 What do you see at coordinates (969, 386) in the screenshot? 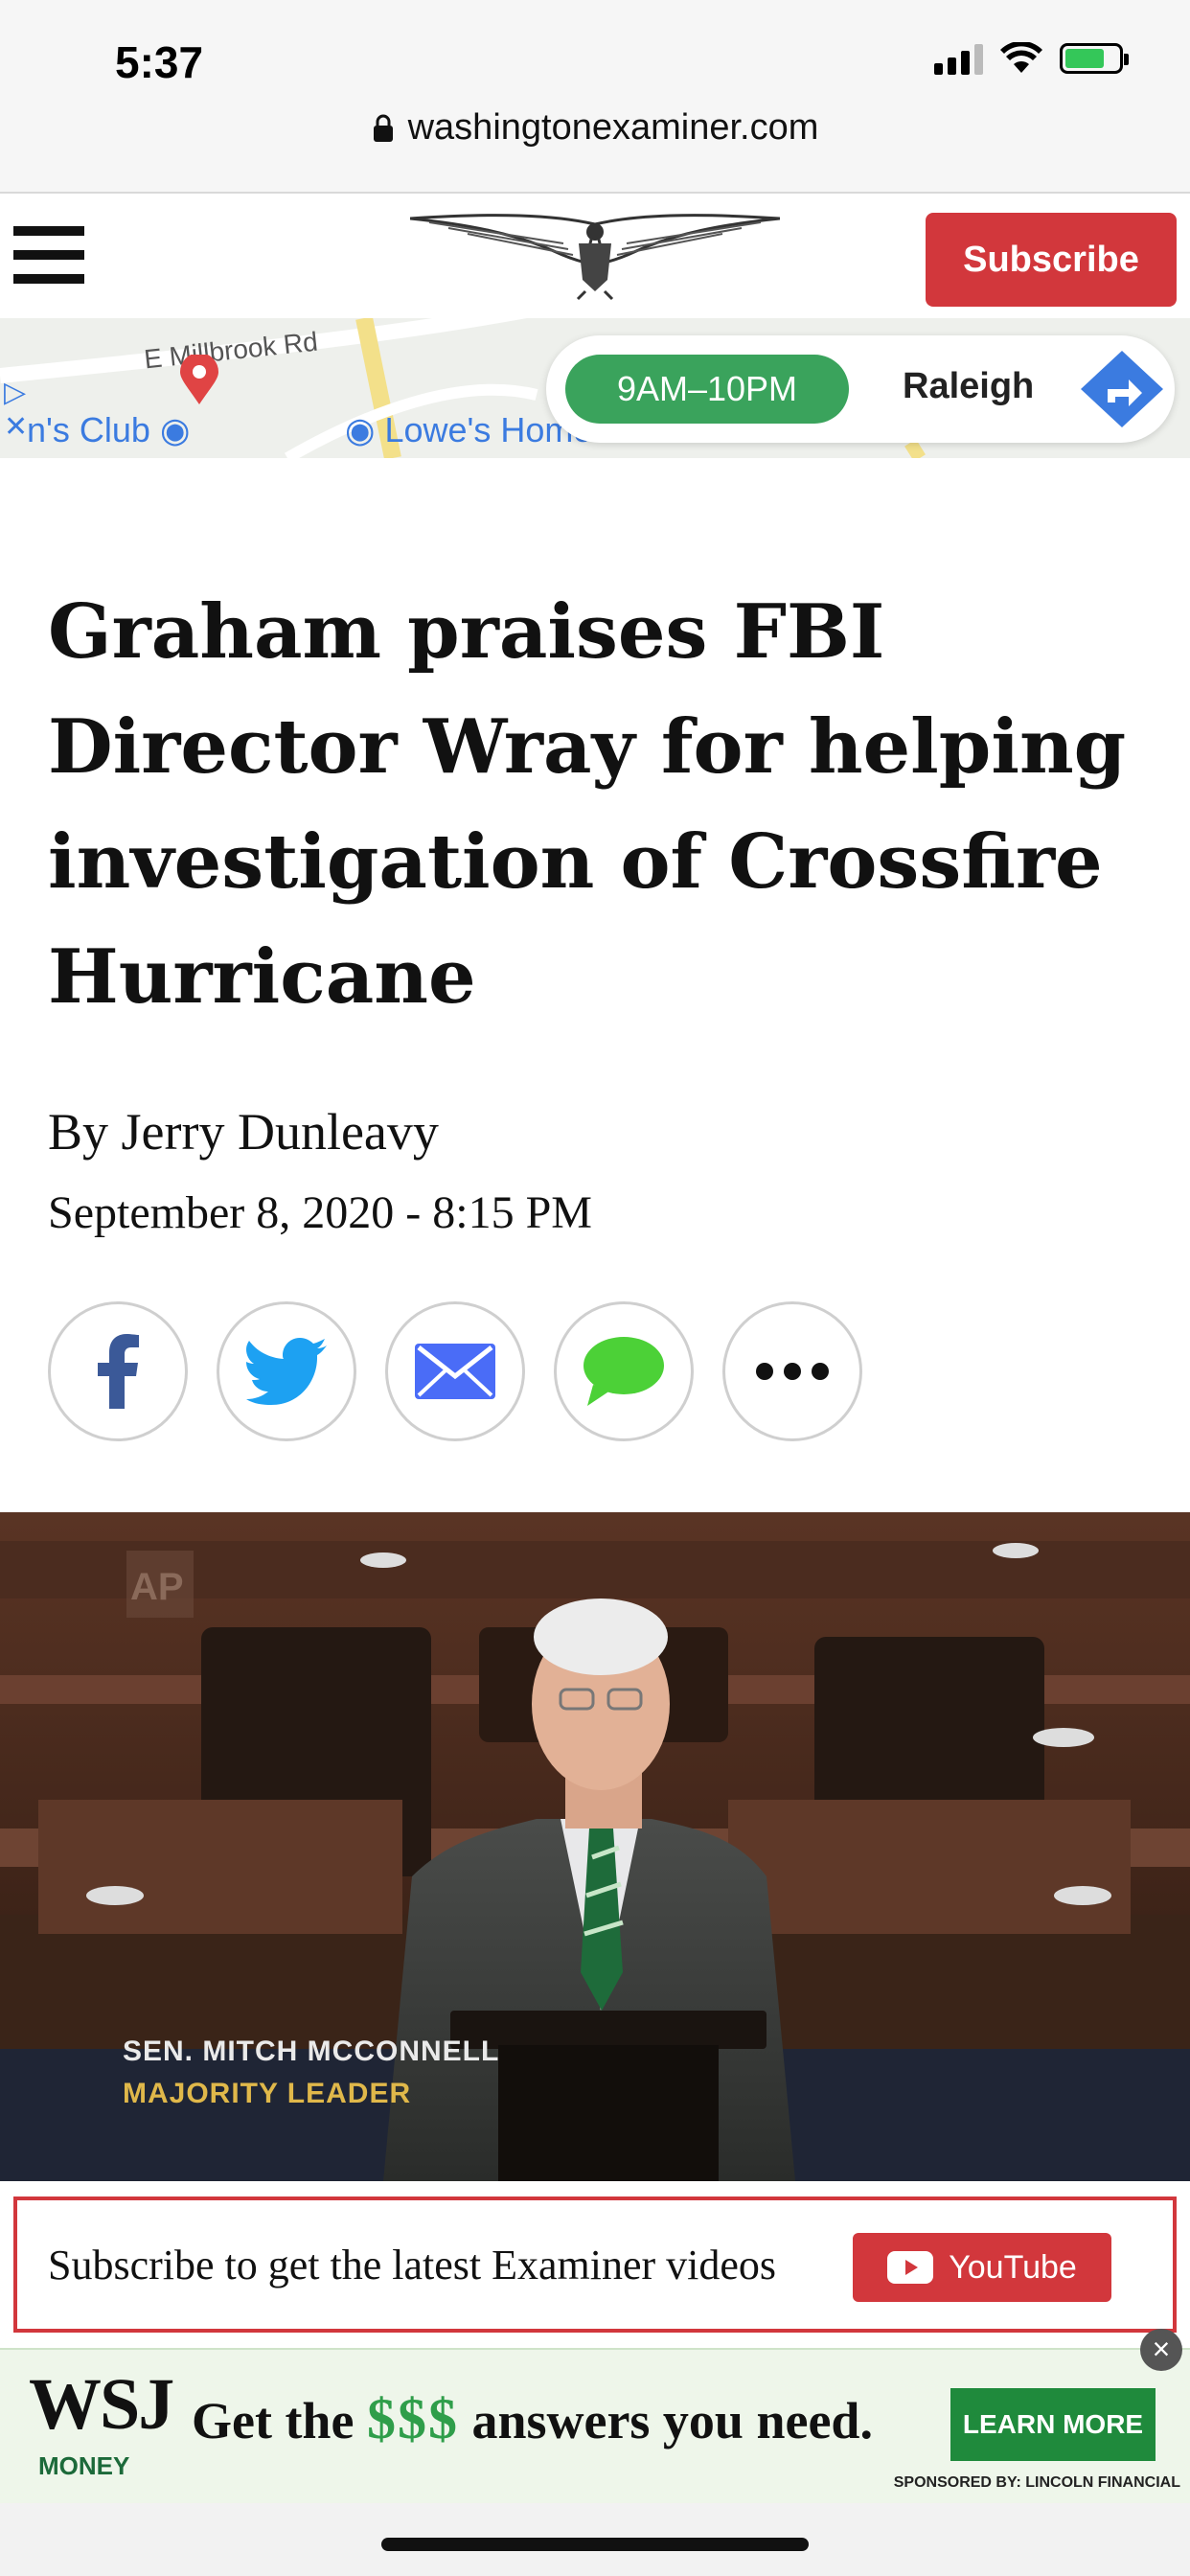
I see `store-city: Raleigh` at bounding box center [969, 386].